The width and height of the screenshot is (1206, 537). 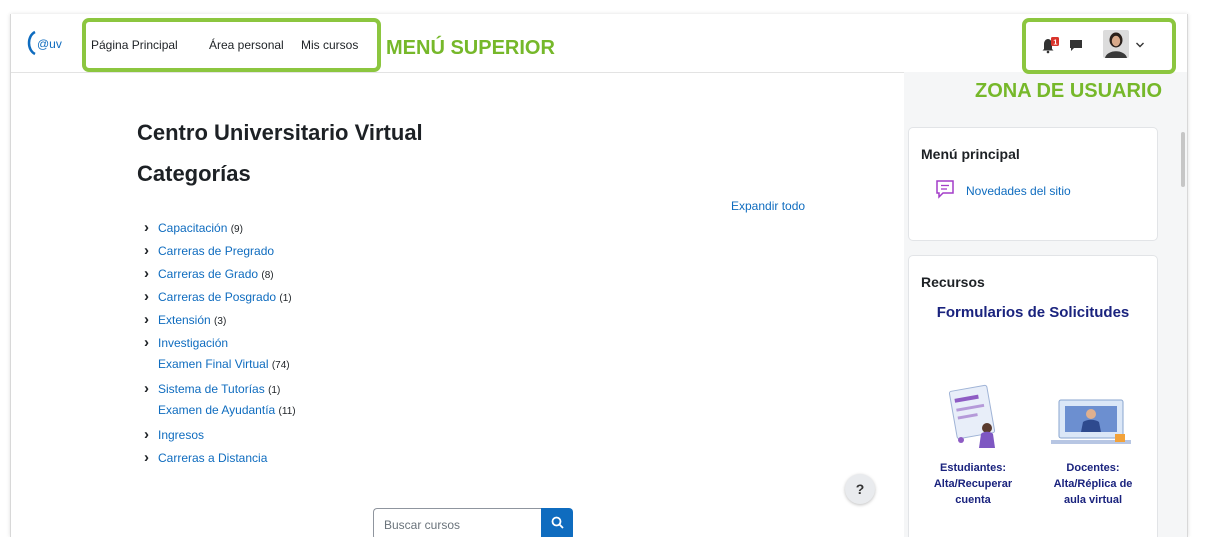 I want to click on category-count: (9), so click(x=236, y=229).